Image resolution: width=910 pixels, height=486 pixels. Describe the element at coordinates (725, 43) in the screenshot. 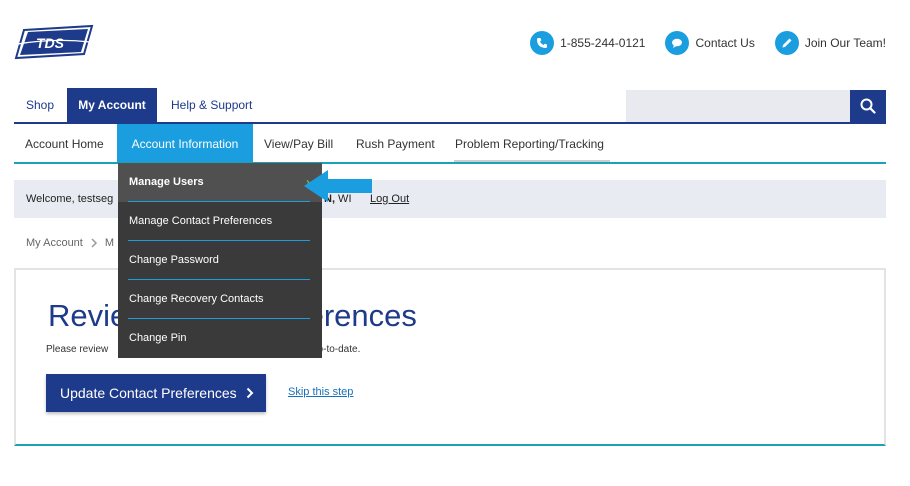

I see `contact-us-label: Contact Us` at that location.